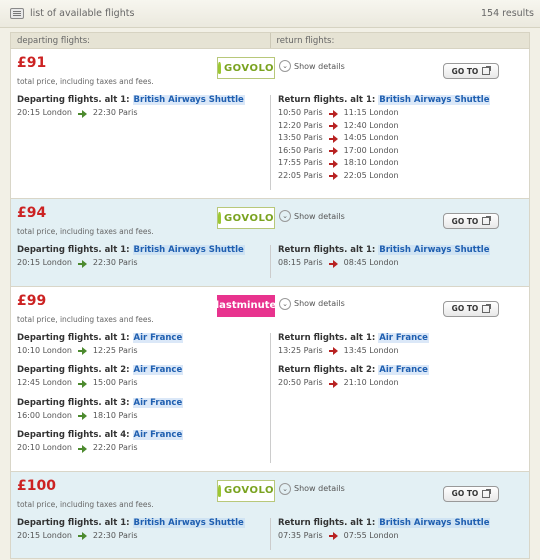  I want to click on flight-leg: 16:00 London 18:10 Paris, so click(139, 416).